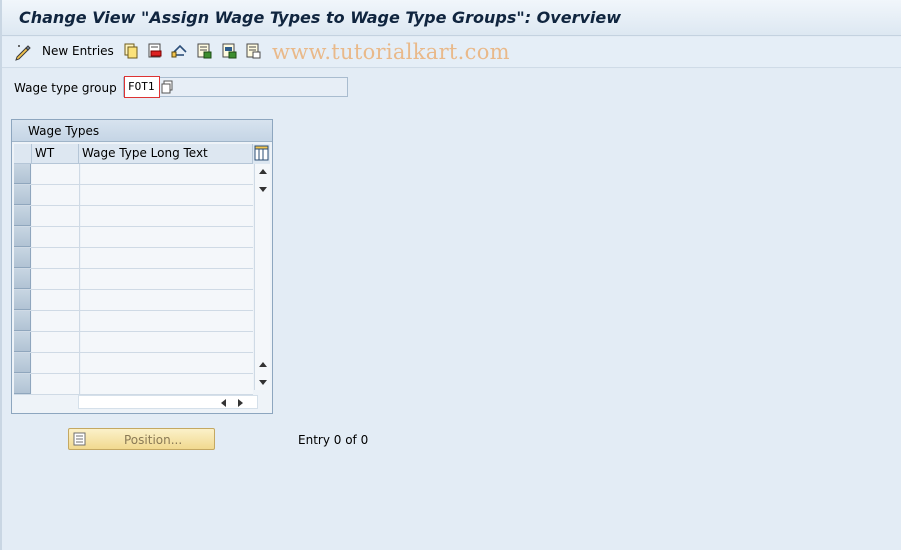 This screenshot has height=550, width=901. What do you see at coordinates (223, 403) in the screenshot?
I see `scroll-left-icon` at bounding box center [223, 403].